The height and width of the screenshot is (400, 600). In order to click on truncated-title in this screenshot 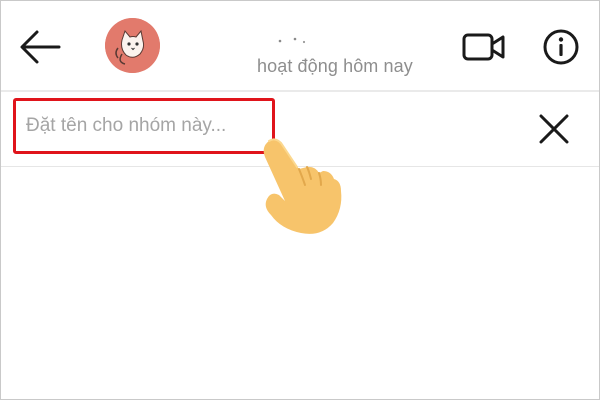, I will do `click(292, 40)`.